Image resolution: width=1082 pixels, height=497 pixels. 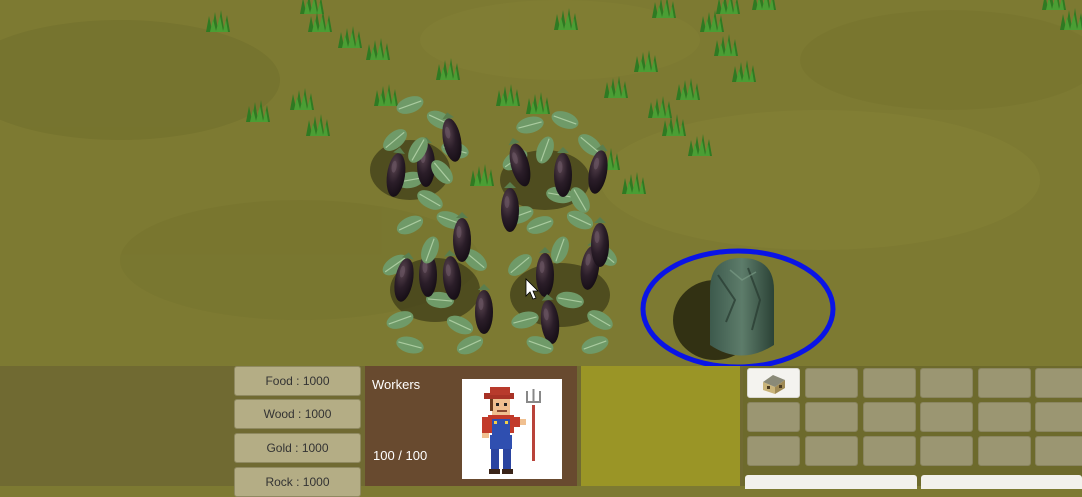 I want to click on food-resource-button: Food : 1000, so click(x=297, y=381).